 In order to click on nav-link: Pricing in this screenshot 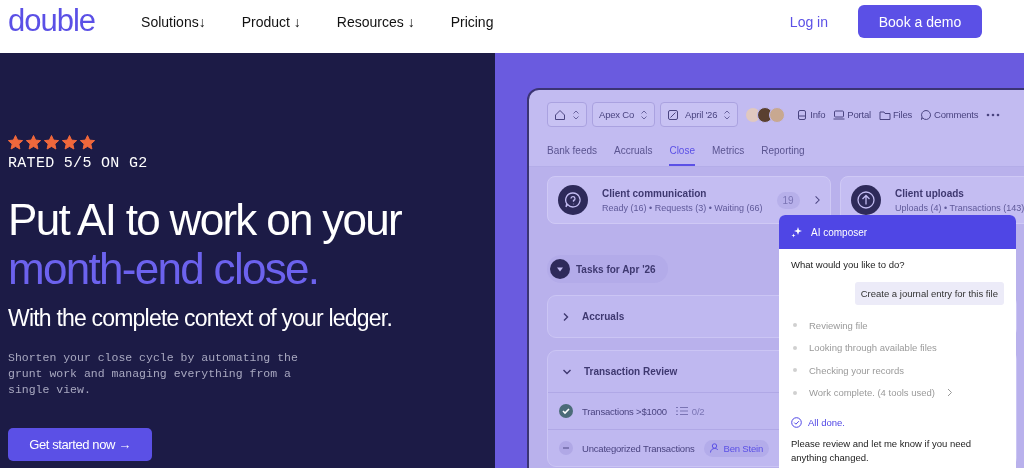, I will do `click(472, 21)`.